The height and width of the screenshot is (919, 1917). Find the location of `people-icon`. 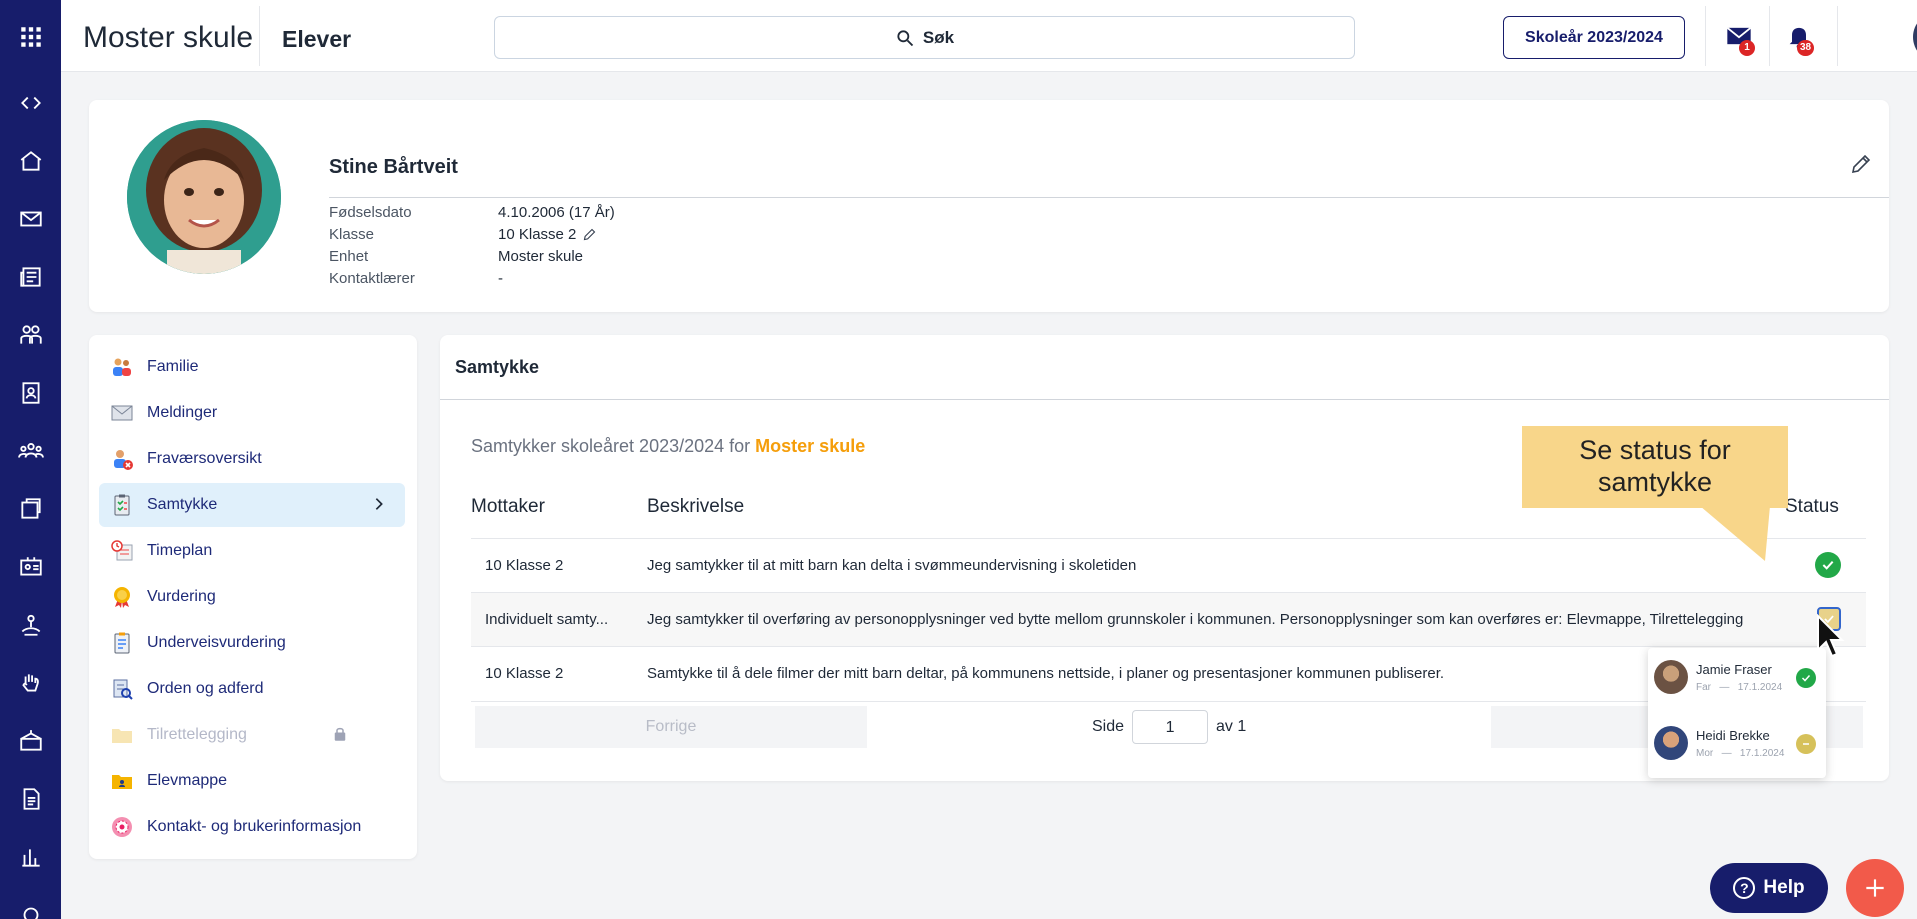

people-icon is located at coordinates (30, 451).